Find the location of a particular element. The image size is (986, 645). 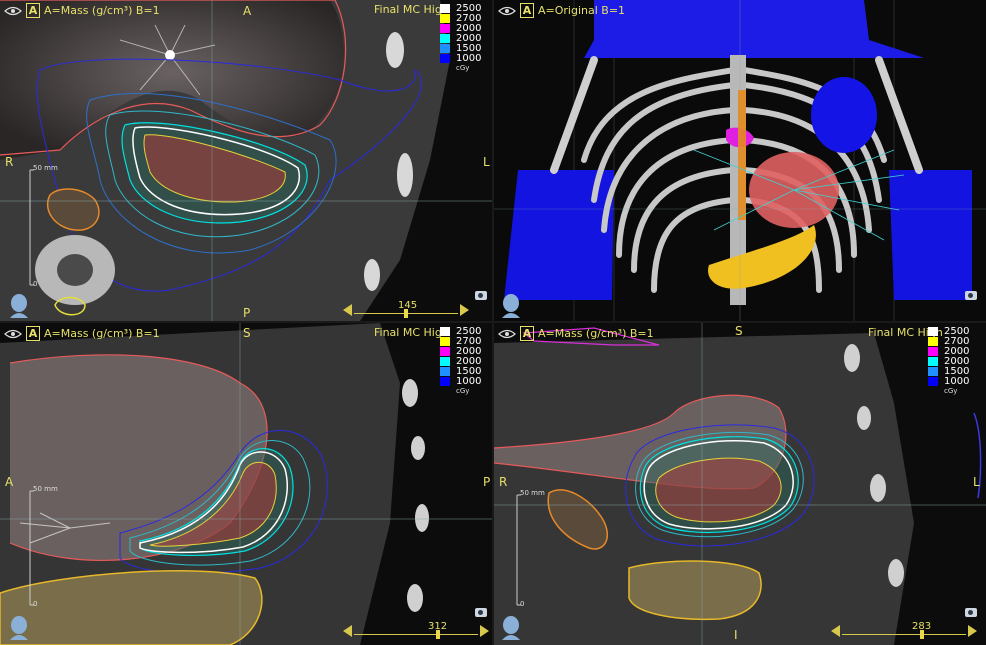

axial-header-text: A=Mass (g/cm³) B=1 is located at coordinates (102, 10).